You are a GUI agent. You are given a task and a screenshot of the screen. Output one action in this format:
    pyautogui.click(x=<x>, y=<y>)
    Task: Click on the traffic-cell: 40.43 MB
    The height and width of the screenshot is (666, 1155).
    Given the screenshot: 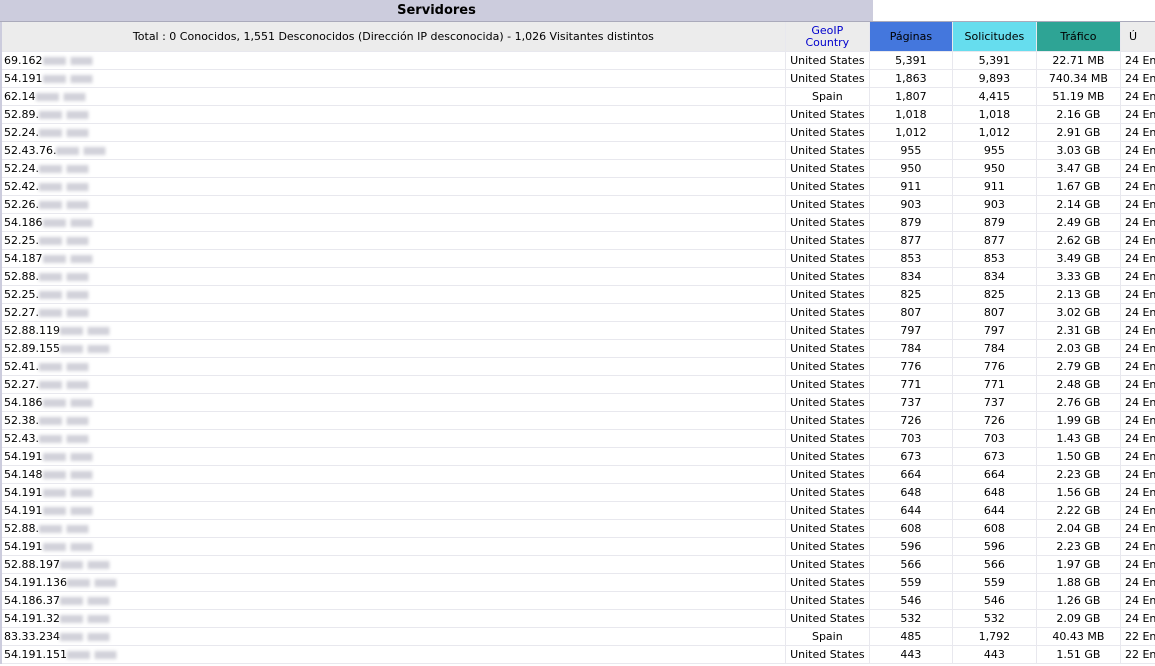 What is the action you would take?
    pyautogui.click(x=1078, y=636)
    